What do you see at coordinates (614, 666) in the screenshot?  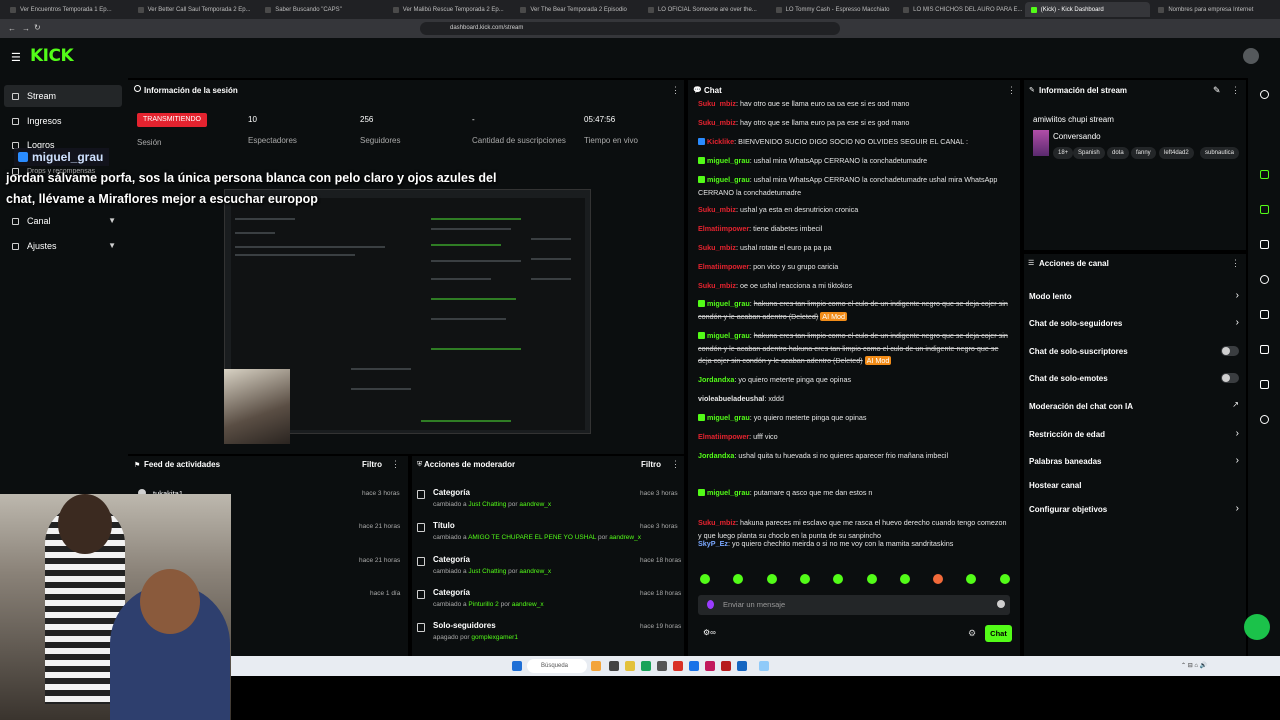 I see `task-view-icon` at bounding box center [614, 666].